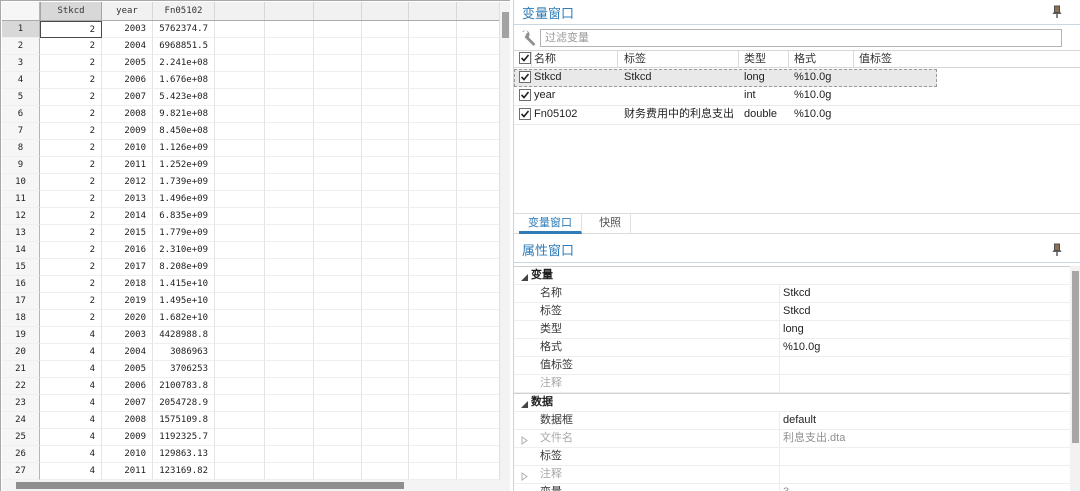 The height and width of the screenshot is (491, 1080). Describe the element at coordinates (127, 233) in the screenshot. I see `grid-cell: 2015` at that location.